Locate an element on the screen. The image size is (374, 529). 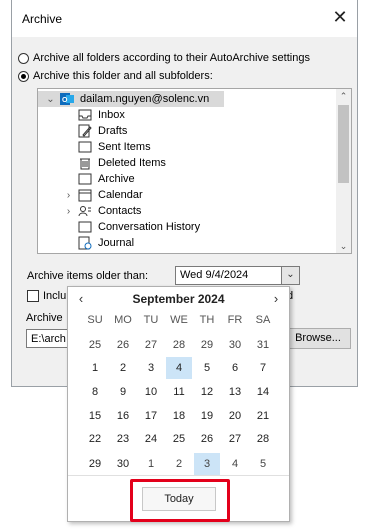
tree-item-label: Calendar is located at coordinates (120, 195).